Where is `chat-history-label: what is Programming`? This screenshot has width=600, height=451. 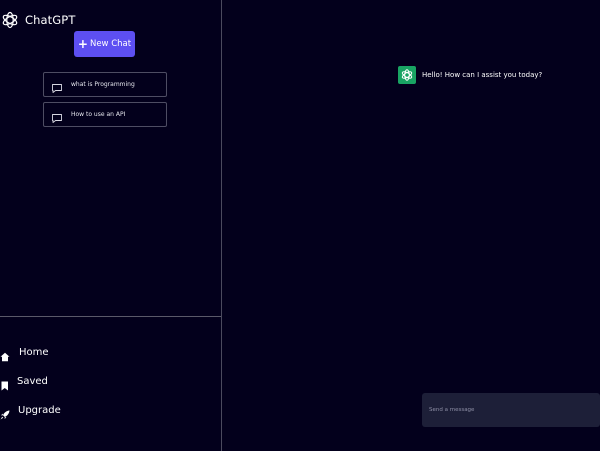
chat-history-label: what is Programming is located at coordinates (103, 84).